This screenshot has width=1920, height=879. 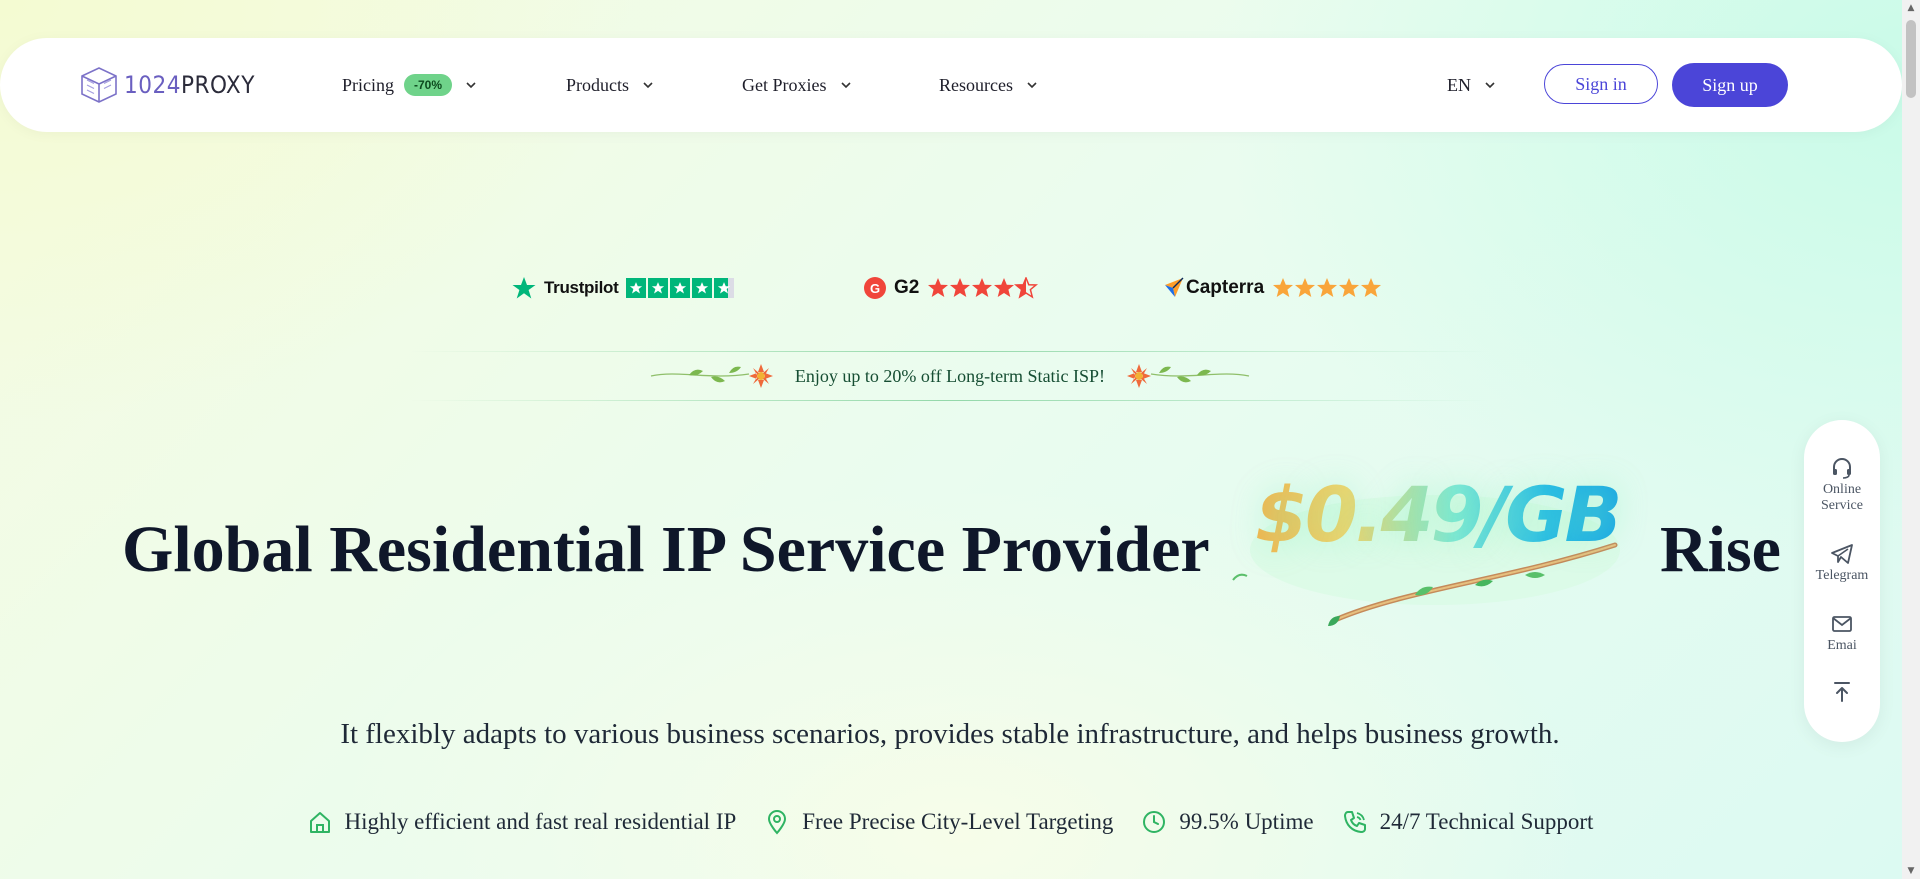 What do you see at coordinates (1327, 287) in the screenshot?
I see `capterra-stars` at bounding box center [1327, 287].